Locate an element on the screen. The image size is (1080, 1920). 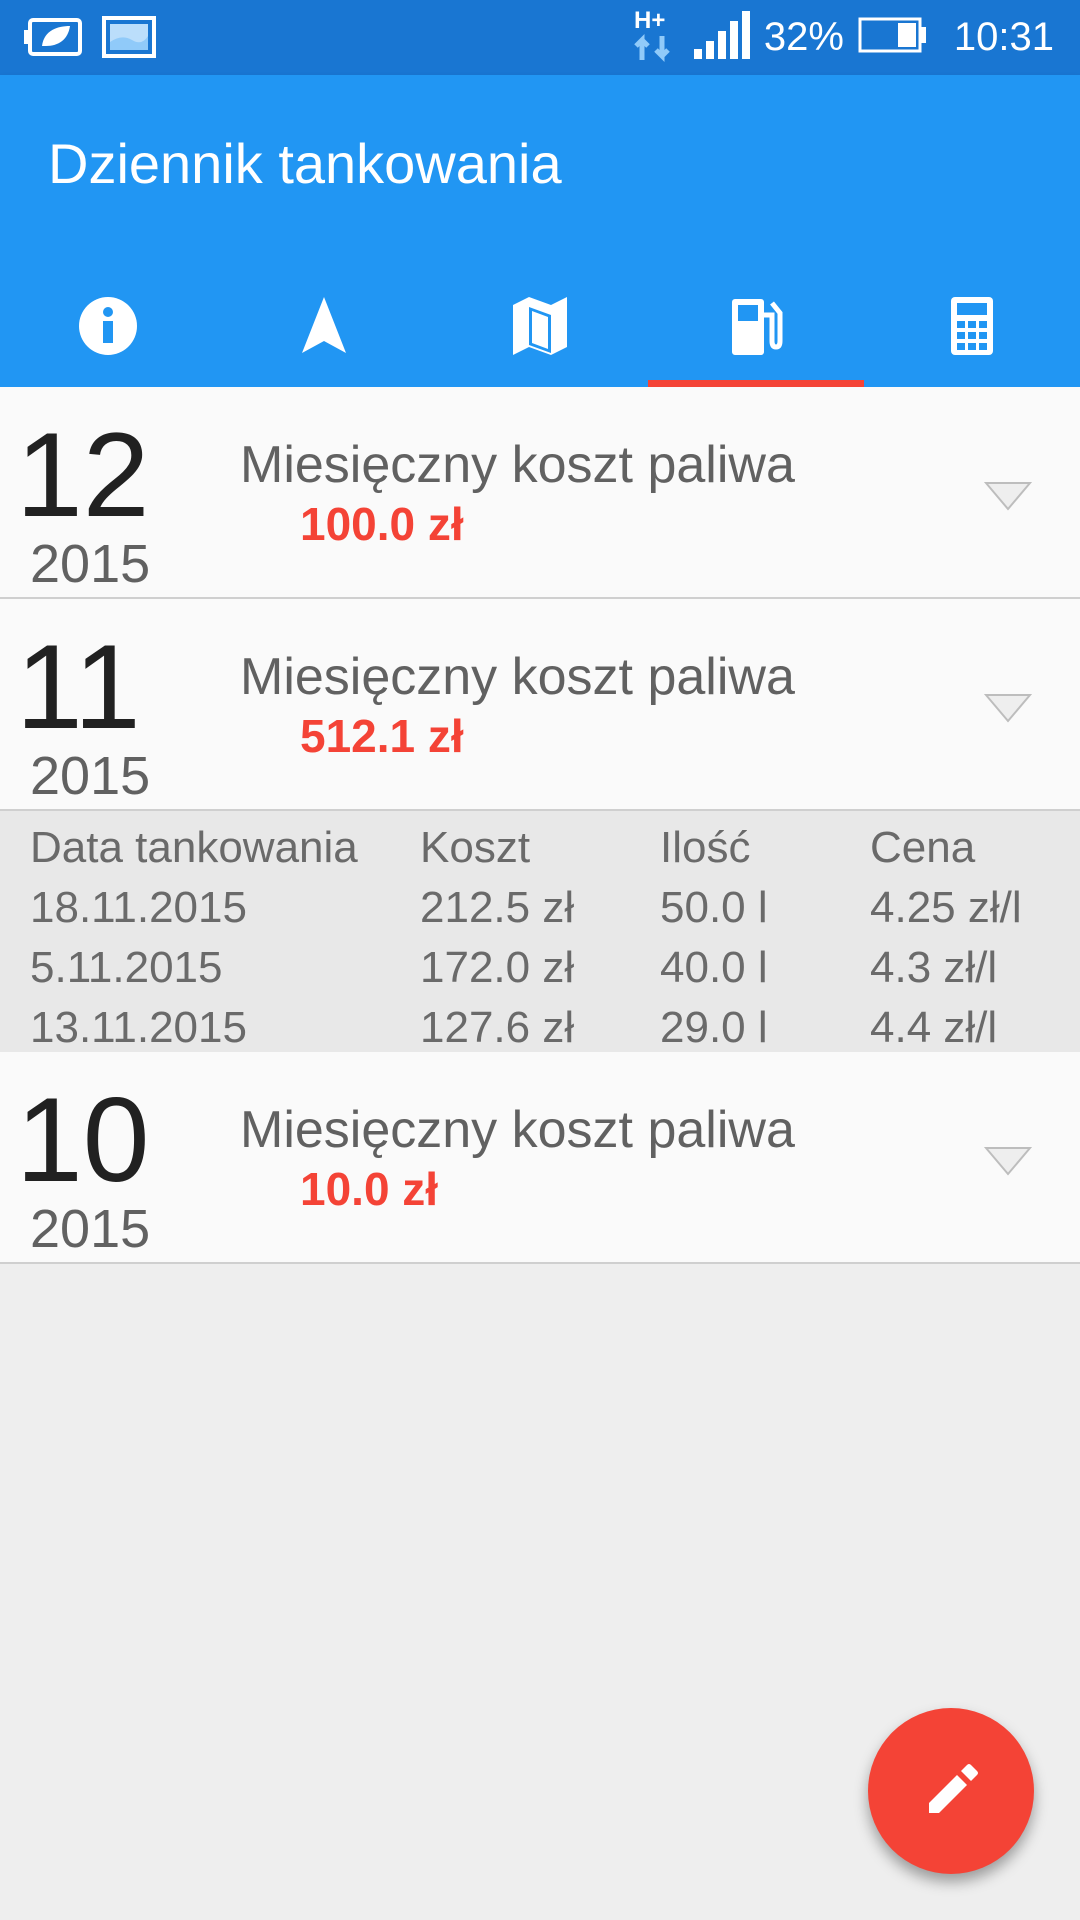
month-number: 12 is located at coordinates (83, 475).